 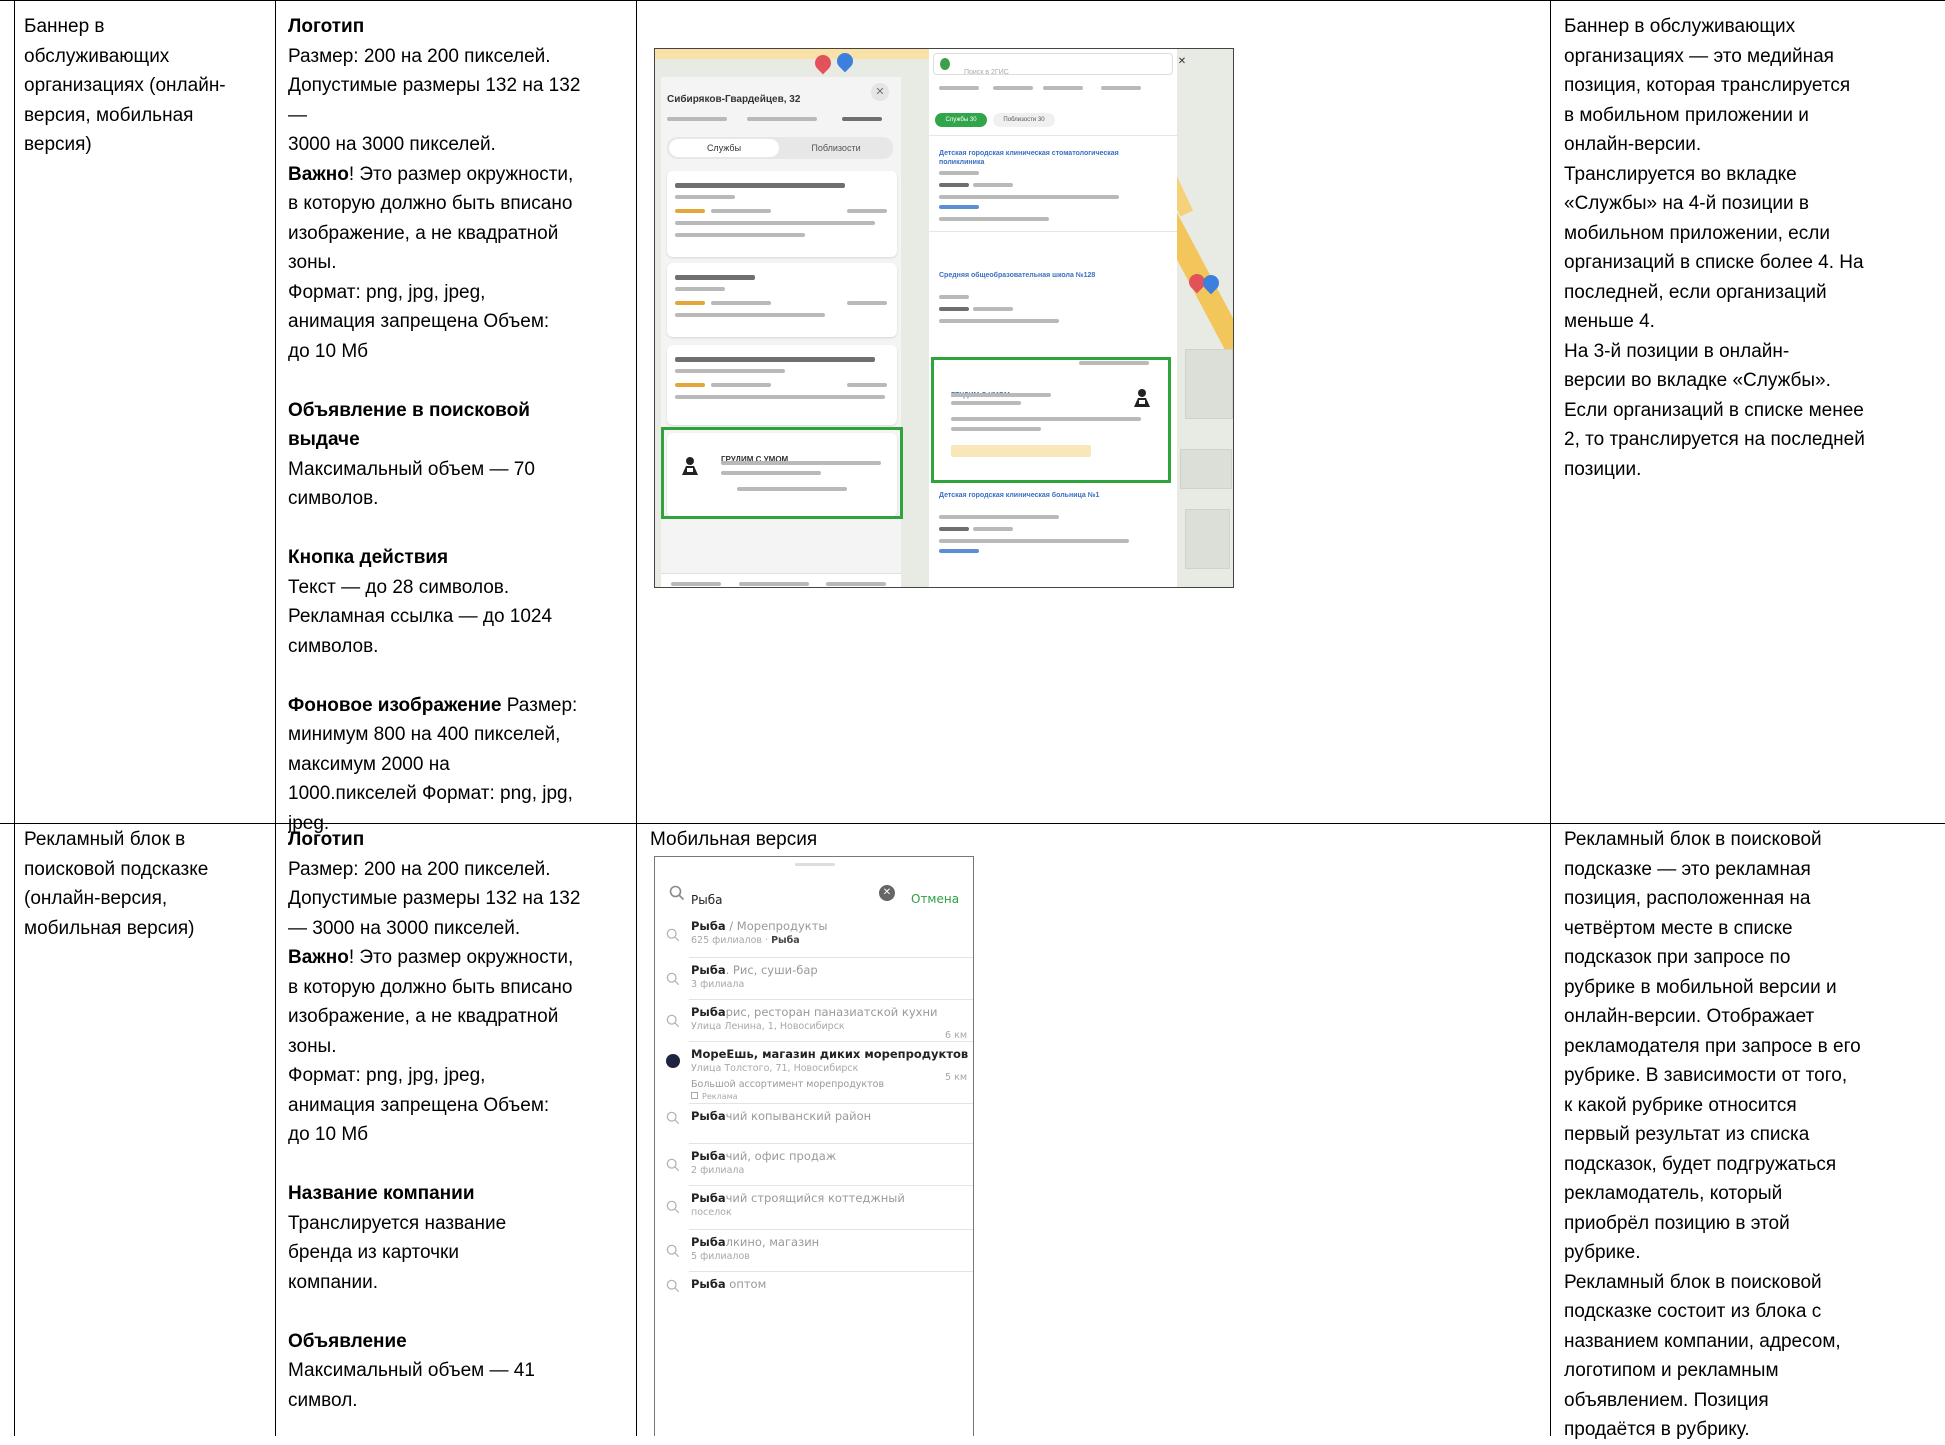 I want to click on requirement-line: зоны., so click(x=458, y=1047).